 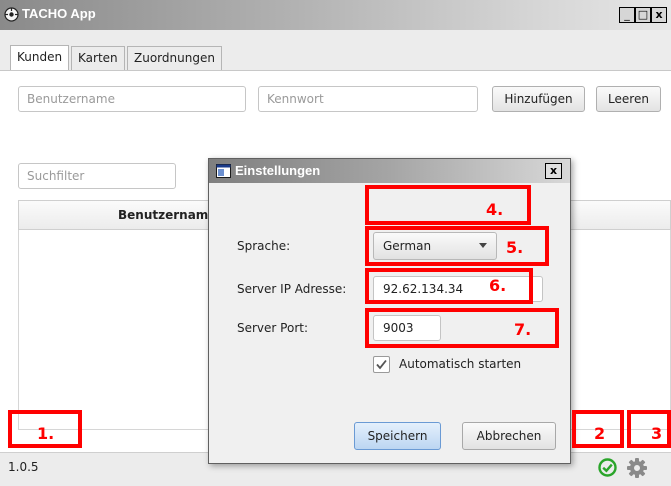 I want to click on gear-icon, so click(x=637, y=468).